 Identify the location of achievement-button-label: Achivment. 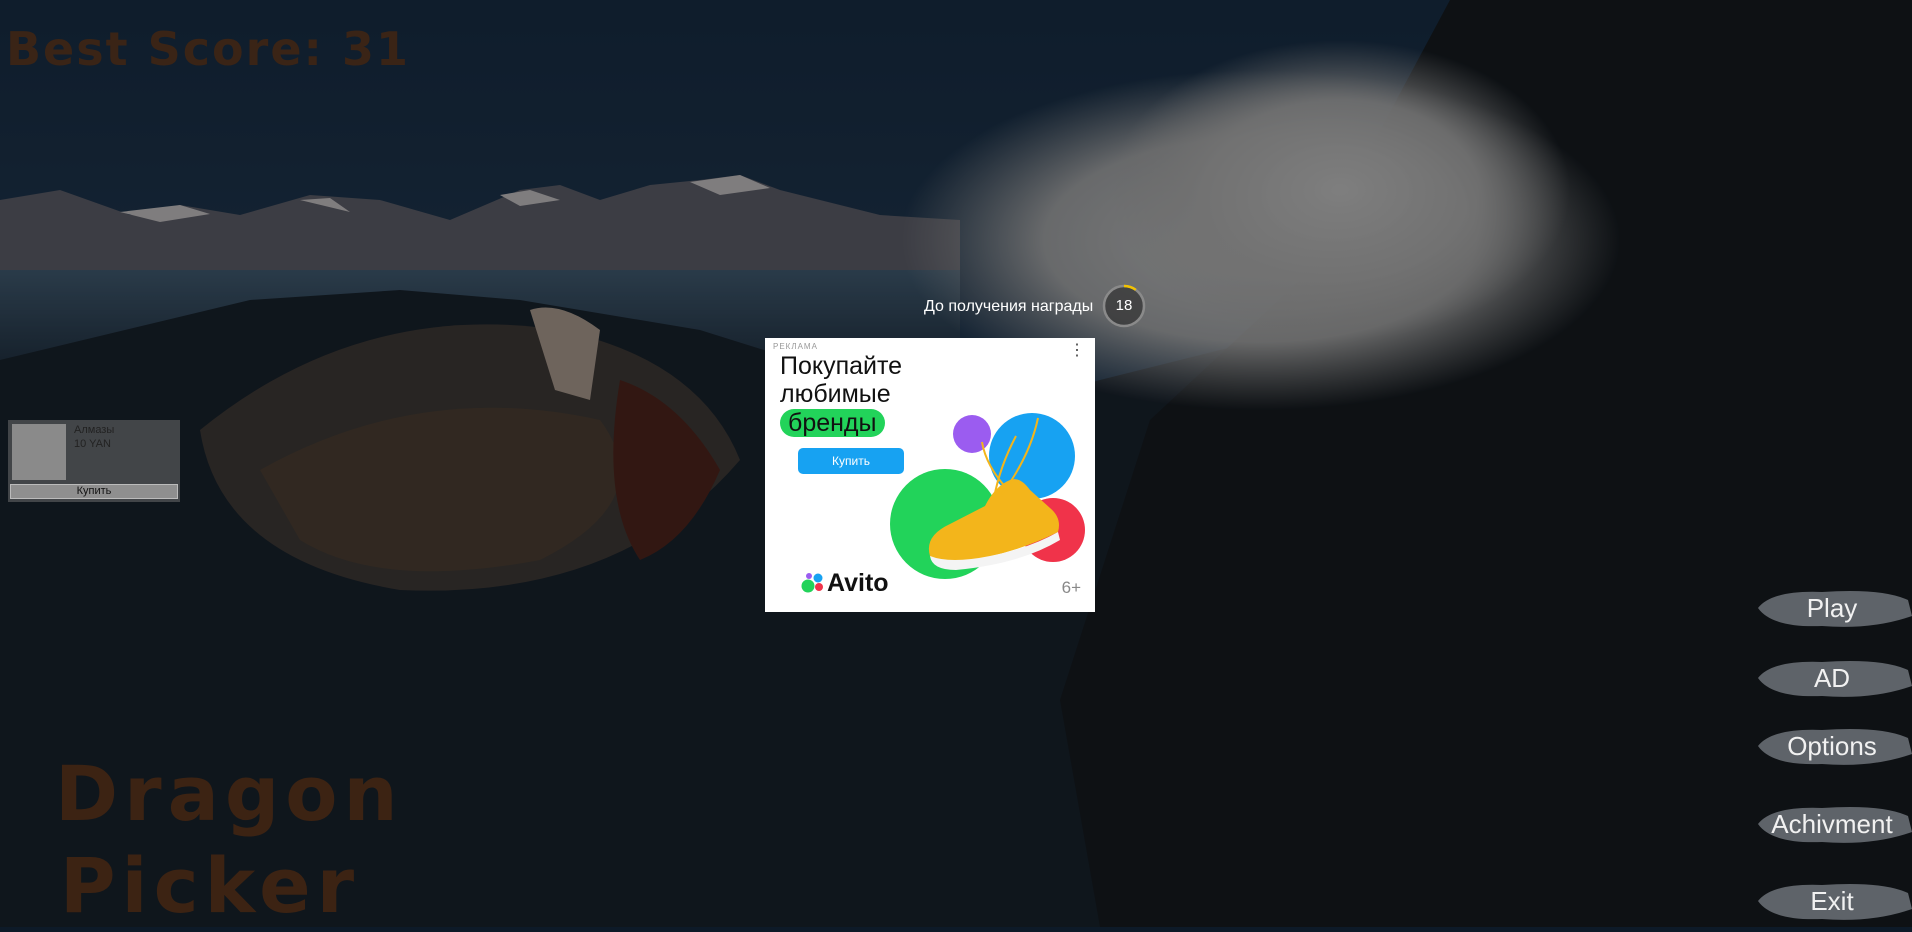
(1832, 824).